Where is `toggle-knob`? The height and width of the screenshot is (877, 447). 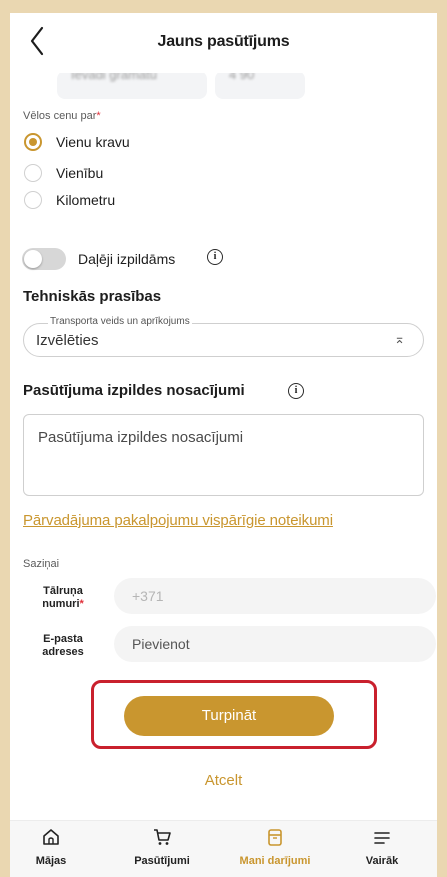 toggle-knob is located at coordinates (33, 259).